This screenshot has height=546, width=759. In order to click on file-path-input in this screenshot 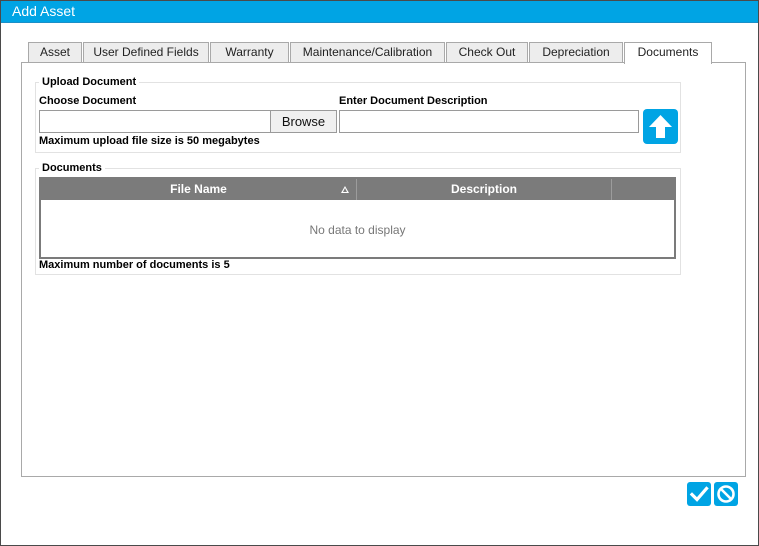, I will do `click(155, 121)`.